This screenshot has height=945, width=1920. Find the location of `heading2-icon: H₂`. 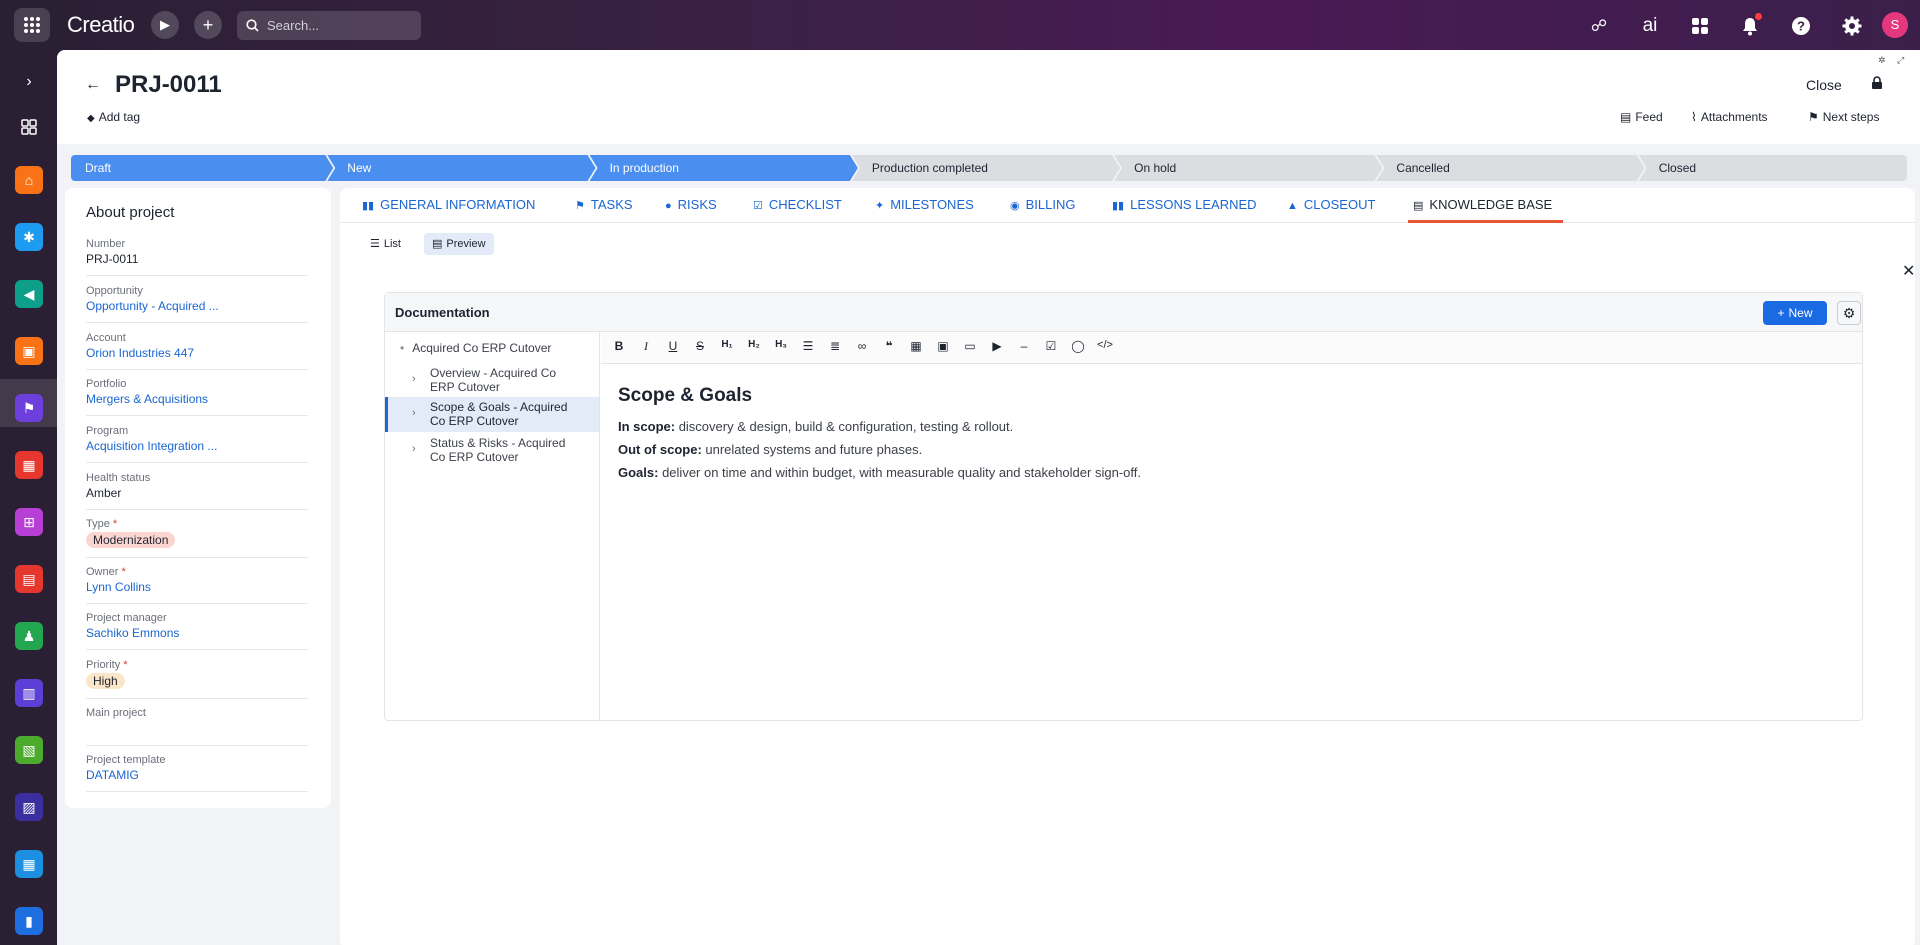

heading2-icon: H₂ is located at coordinates (754, 348).